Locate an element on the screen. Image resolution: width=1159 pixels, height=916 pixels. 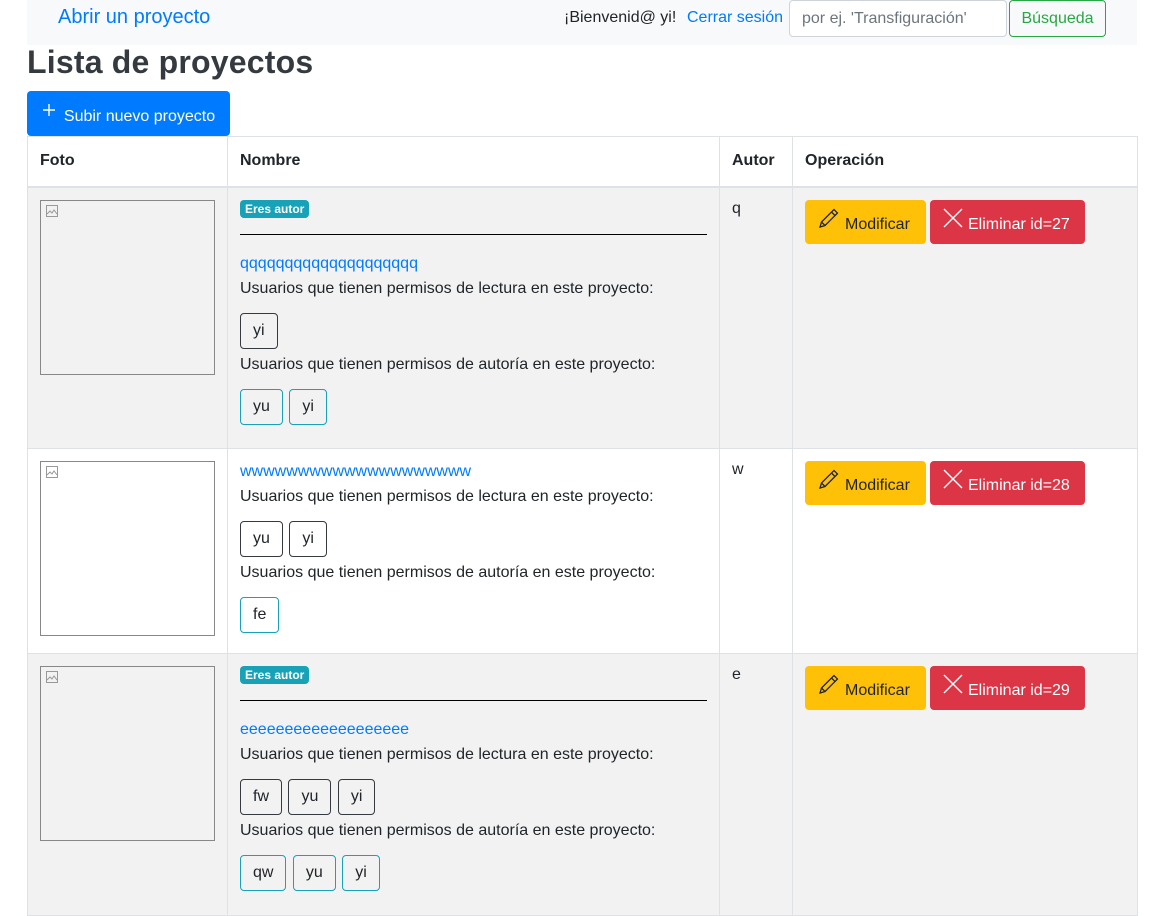
upload-project-button: Subir nuevo proyecto is located at coordinates (128, 113).